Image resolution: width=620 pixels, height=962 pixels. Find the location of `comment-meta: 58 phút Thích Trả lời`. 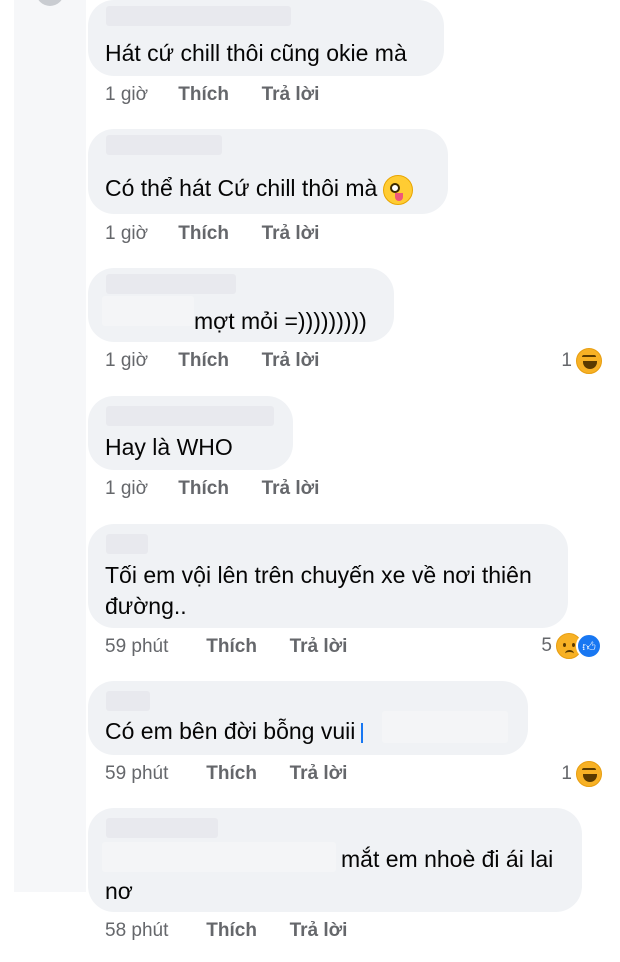

comment-meta: 58 phút Thích Trả lời is located at coordinates (226, 931).